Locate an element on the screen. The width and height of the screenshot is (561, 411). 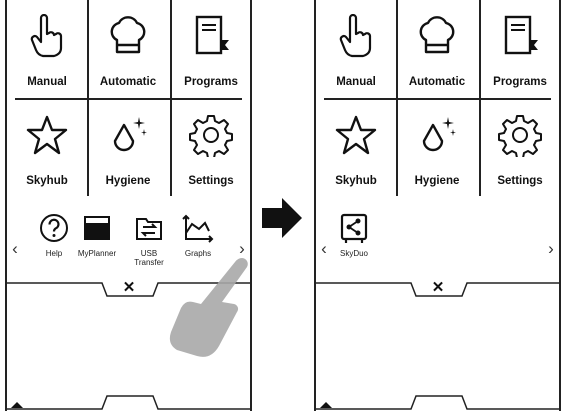
next-page-button: › is located at coordinates (551, 248).